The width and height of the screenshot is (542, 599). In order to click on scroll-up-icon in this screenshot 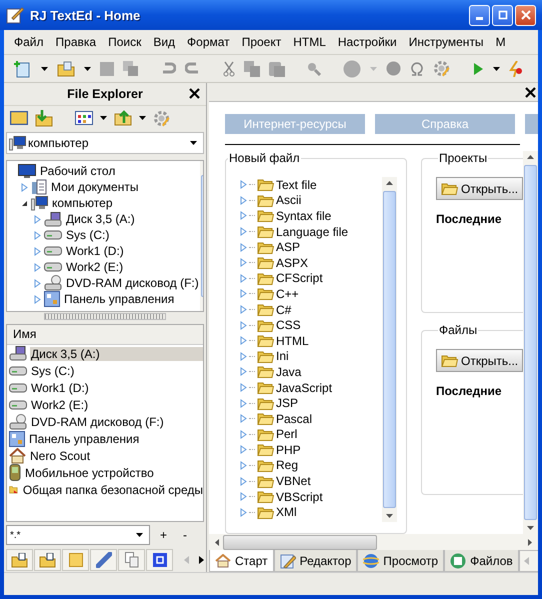, I will do `click(530, 157)`.